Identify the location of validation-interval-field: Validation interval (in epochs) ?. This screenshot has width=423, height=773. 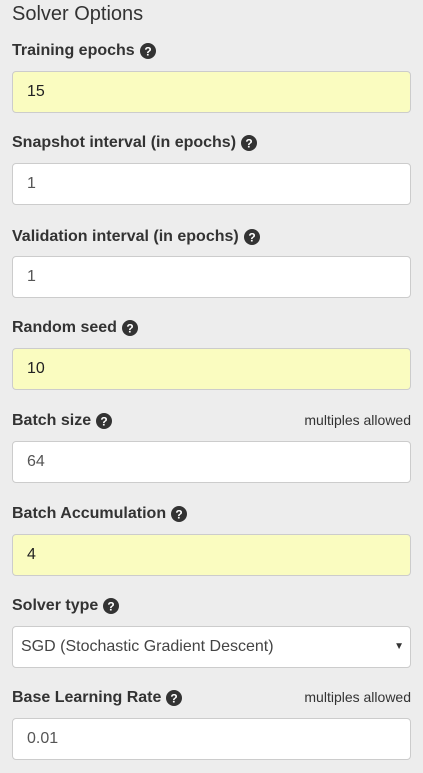
(211, 261).